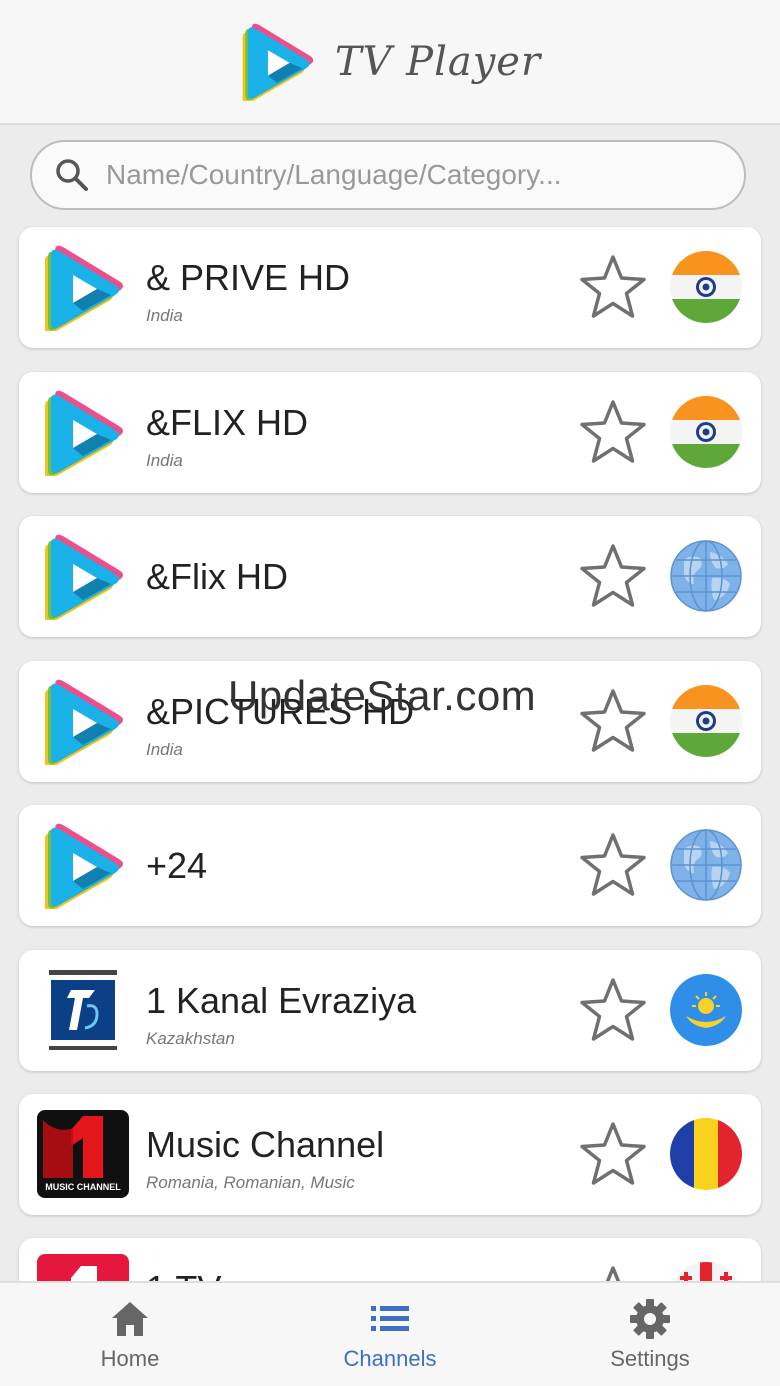 The image size is (780, 1386). Describe the element at coordinates (390, 1318) in the screenshot. I see `list-icon` at that location.